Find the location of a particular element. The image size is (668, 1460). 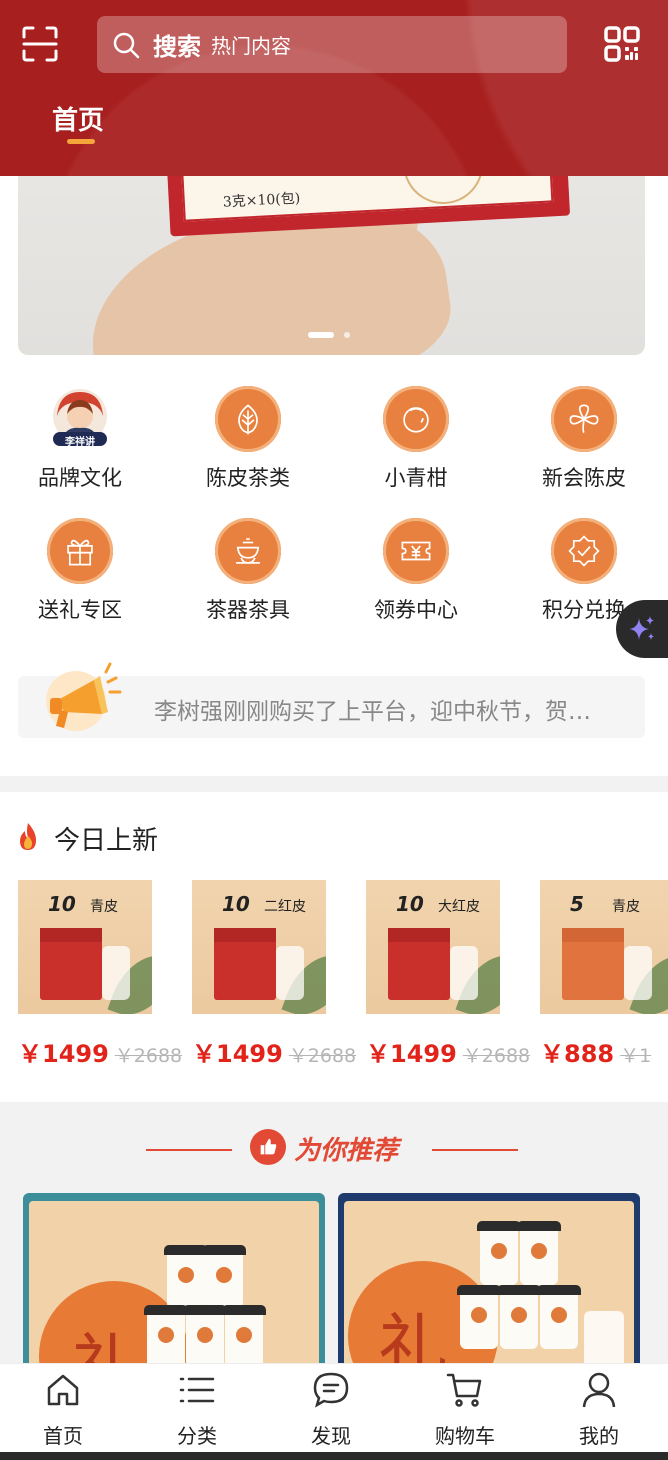

chat-bubble-icon is located at coordinates (331, 1390).